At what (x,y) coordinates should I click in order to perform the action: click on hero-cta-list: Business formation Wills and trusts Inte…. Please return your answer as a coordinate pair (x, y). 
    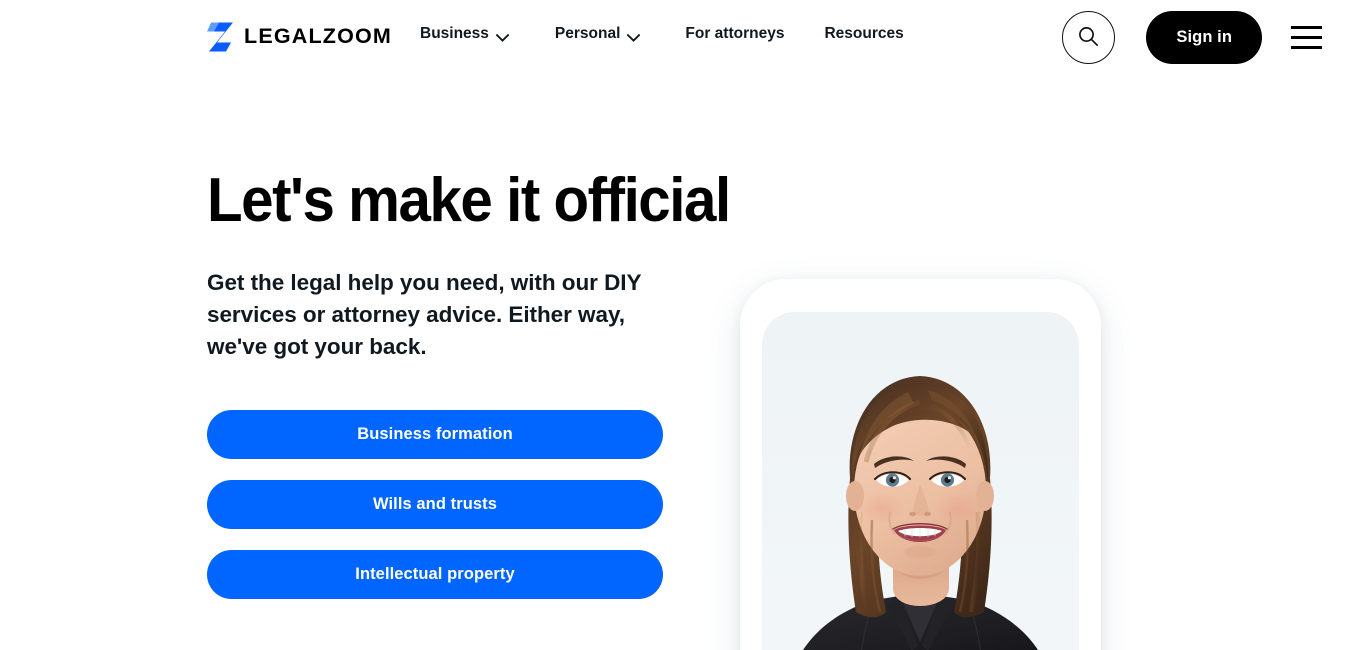
    Looking at the image, I should click on (442, 504).